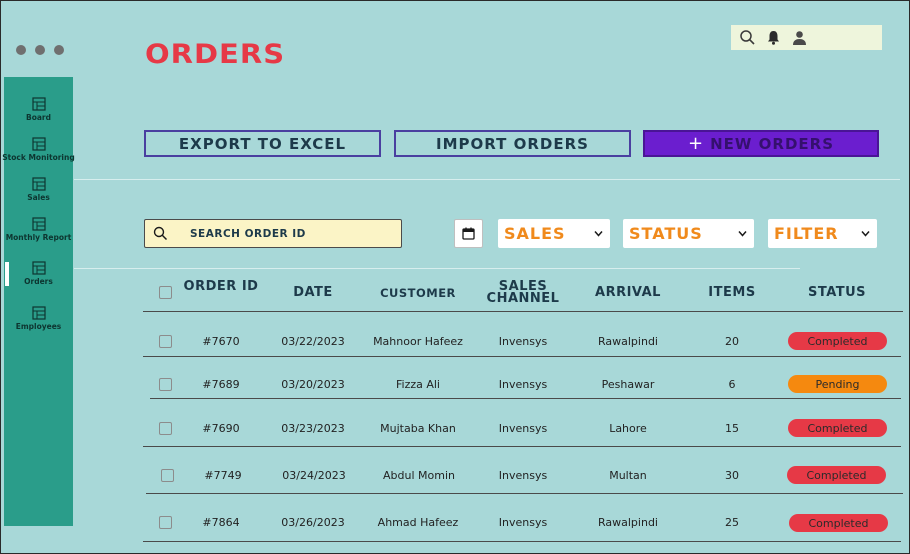 The height and width of the screenshot is (554, 910). What do you see at coordinates (732, 475) in the screenshot?
I see `cell-items: 30` at bounding box center [732, 475].